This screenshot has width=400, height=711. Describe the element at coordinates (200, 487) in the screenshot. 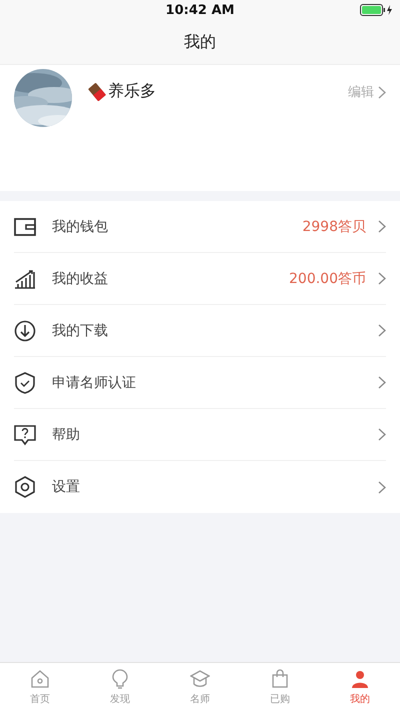

I see `menu-item: 设置` at that location.